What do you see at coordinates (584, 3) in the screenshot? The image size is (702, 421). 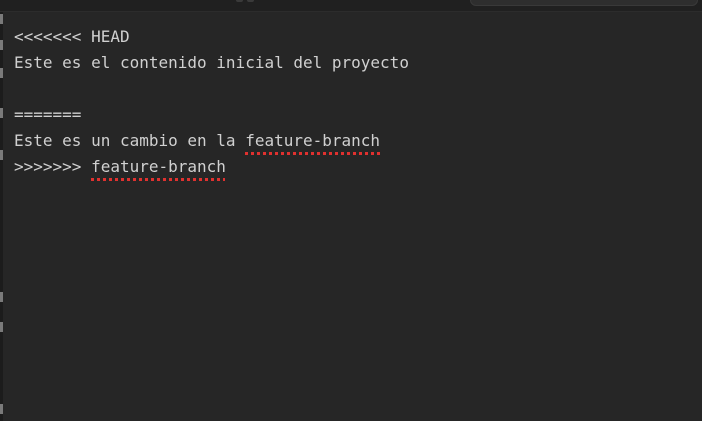 I see `command-center-search` at bounding box center [584, 3].